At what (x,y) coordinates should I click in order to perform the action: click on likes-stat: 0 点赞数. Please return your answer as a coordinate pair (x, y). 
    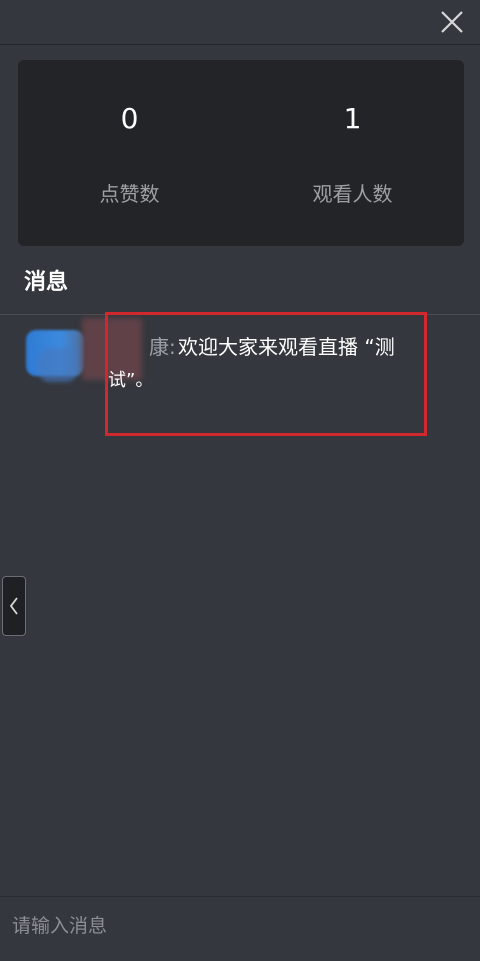
    Looking at the image, I should click on (129, 153).